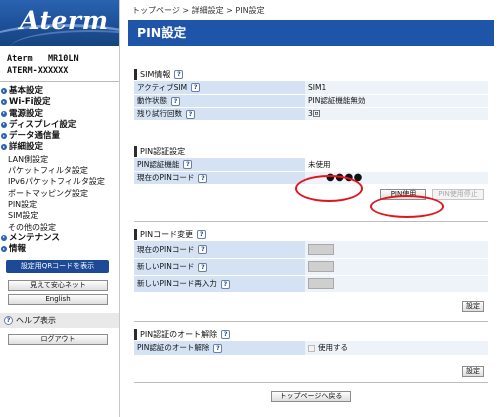 The image size is (500, 417). I want to click on nav-item-advanced-settings: 詳細設定, so click(59, 147).